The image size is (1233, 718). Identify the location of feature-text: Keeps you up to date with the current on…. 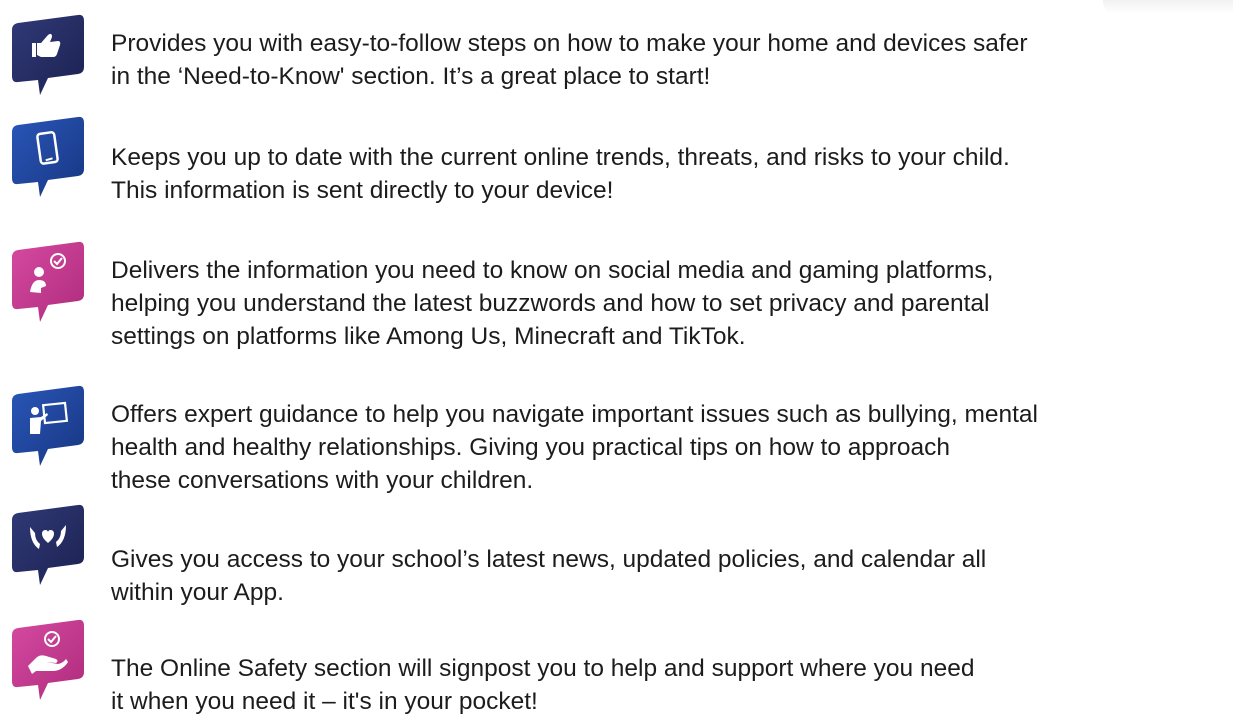
(560, 174).